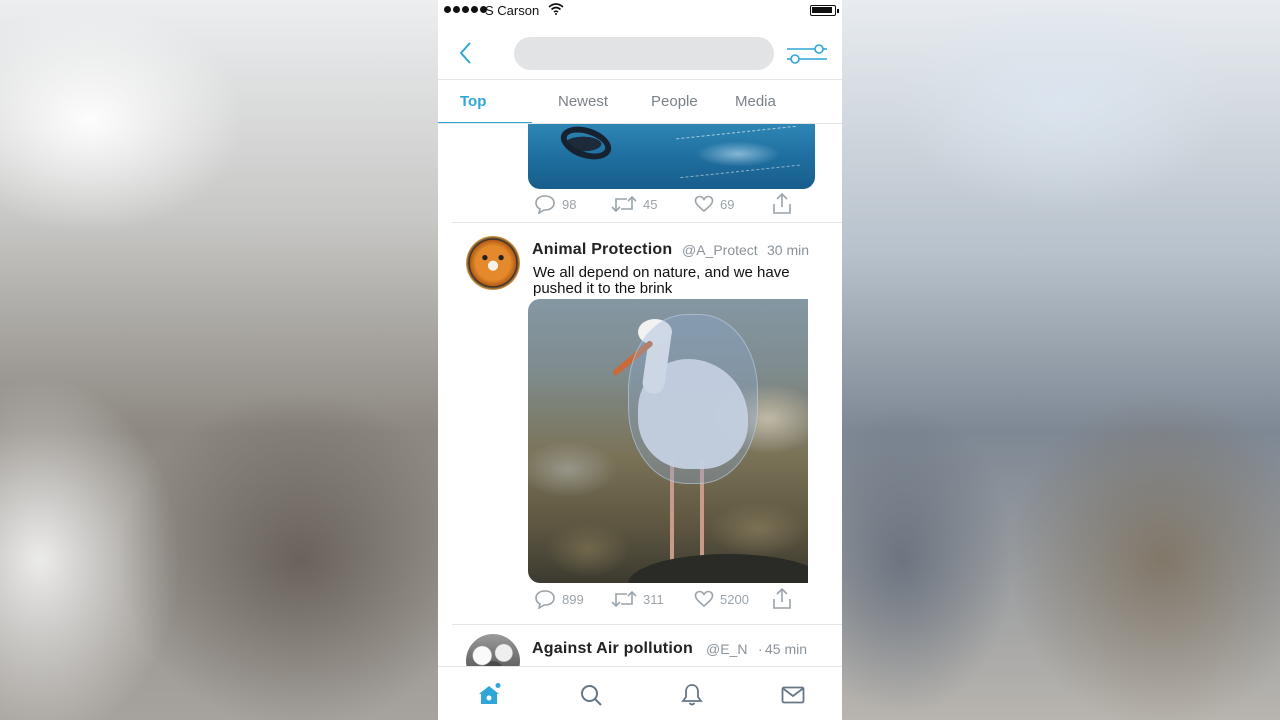  What do you see at coordinates (824, 10) in the screenshot?
I see `battery-icon` at bounding box center [824, 10].